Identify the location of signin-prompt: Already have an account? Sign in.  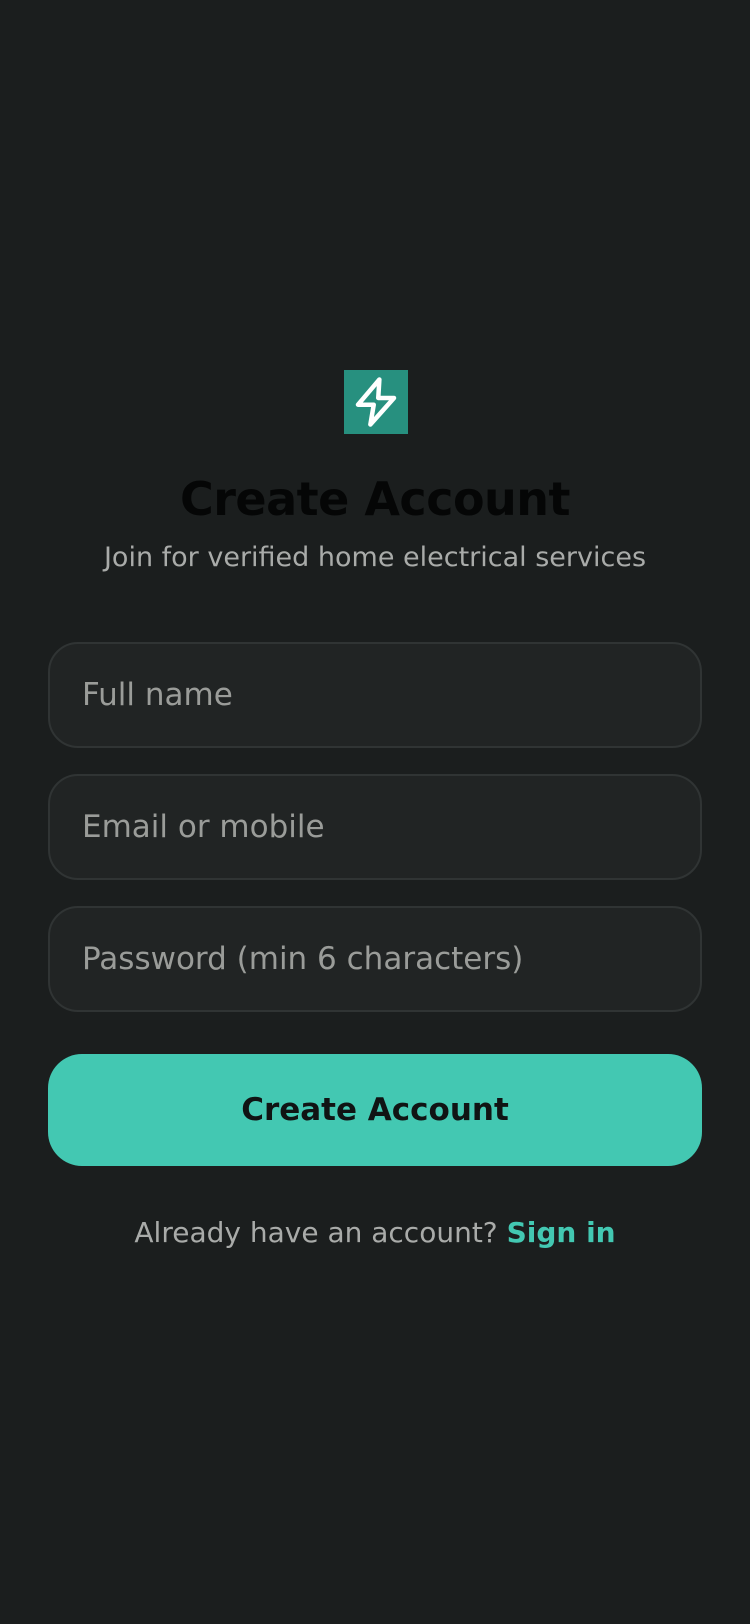
(375, 1233).